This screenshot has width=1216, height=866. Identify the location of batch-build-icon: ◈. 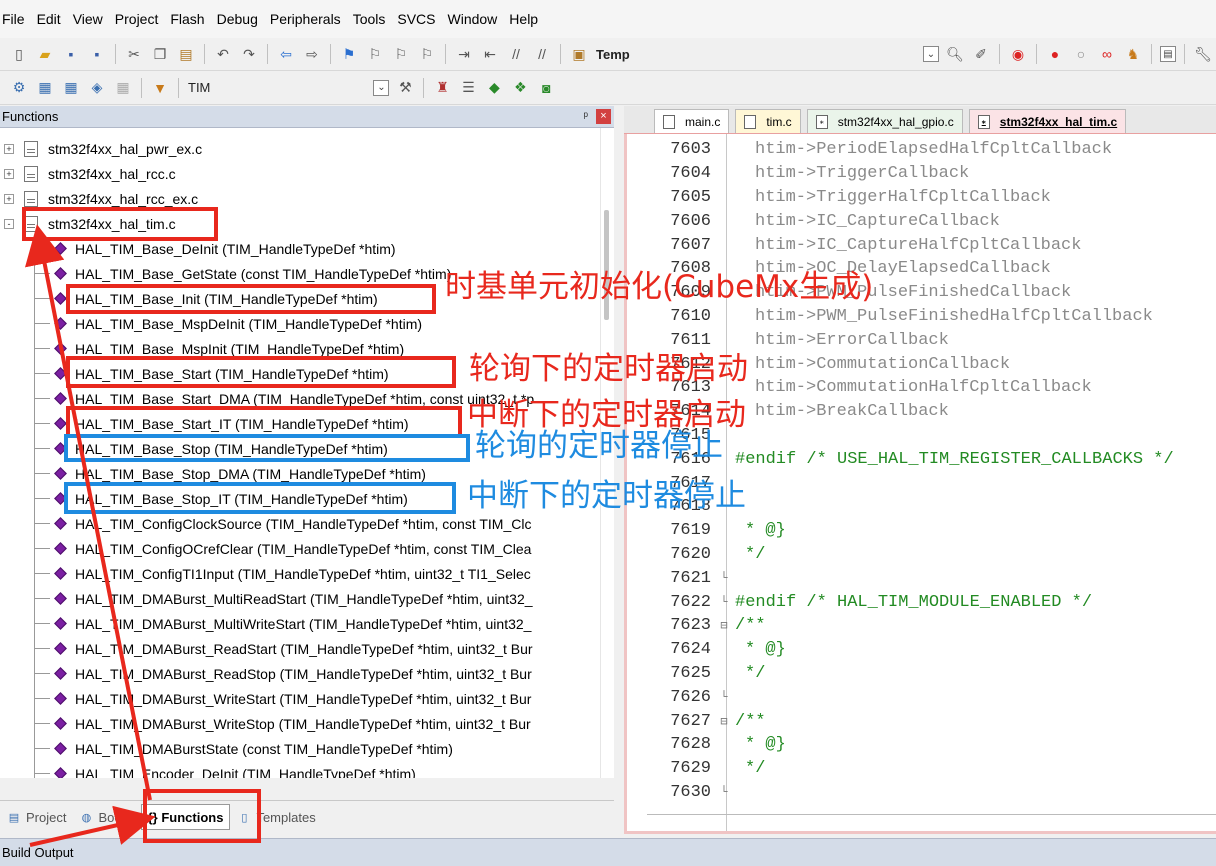
(97, 88).